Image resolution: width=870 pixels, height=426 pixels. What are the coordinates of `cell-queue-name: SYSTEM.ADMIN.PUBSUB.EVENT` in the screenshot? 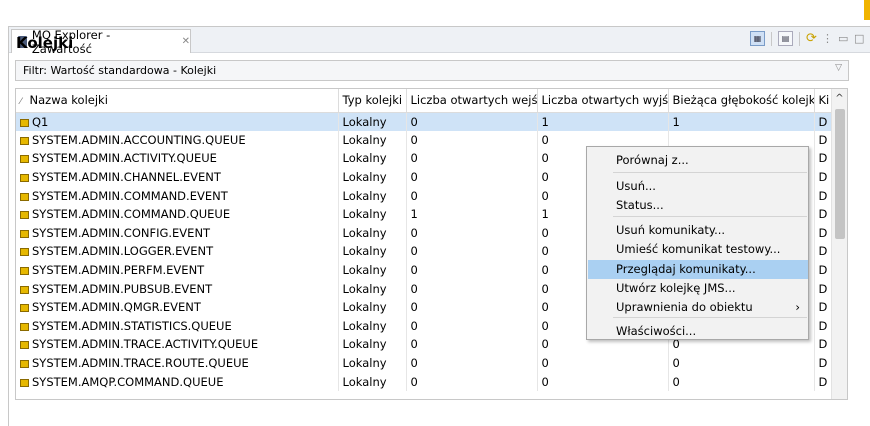 It's located at (177, 288).